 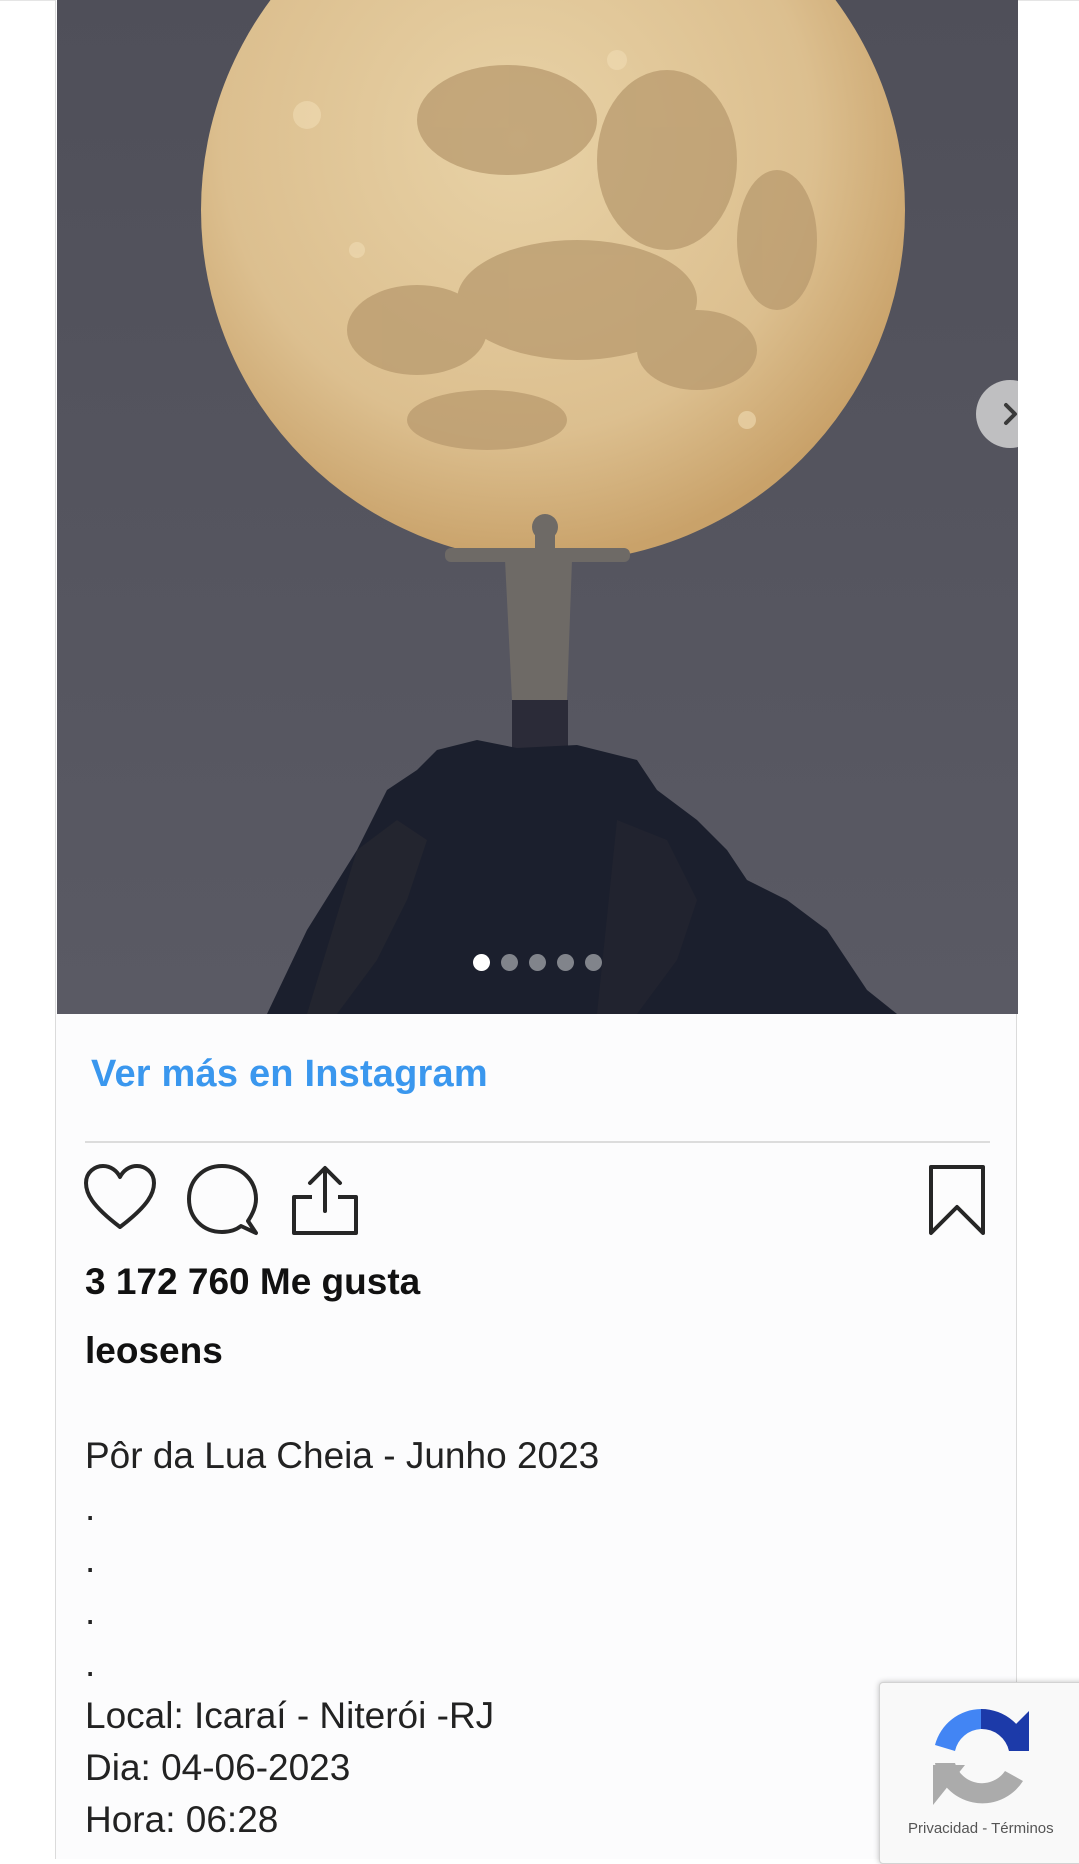 I want to click on likes-count: 3 172 760 Me gusta, so click(x=252, y=1282).